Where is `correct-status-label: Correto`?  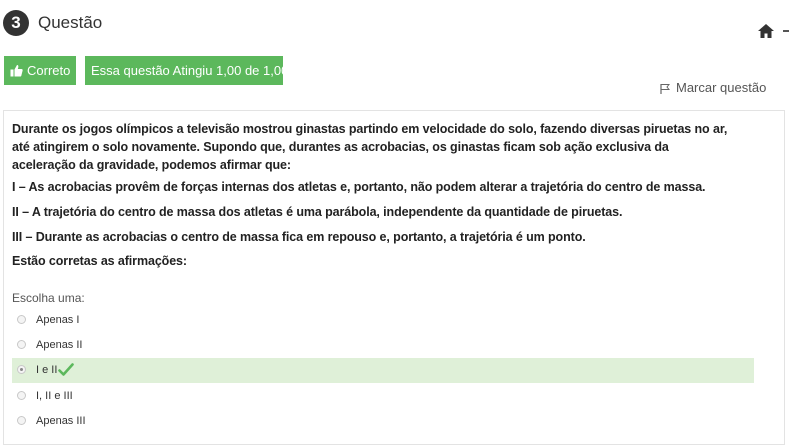 correct-status-label: Correto is located at coordinates (49, 70).